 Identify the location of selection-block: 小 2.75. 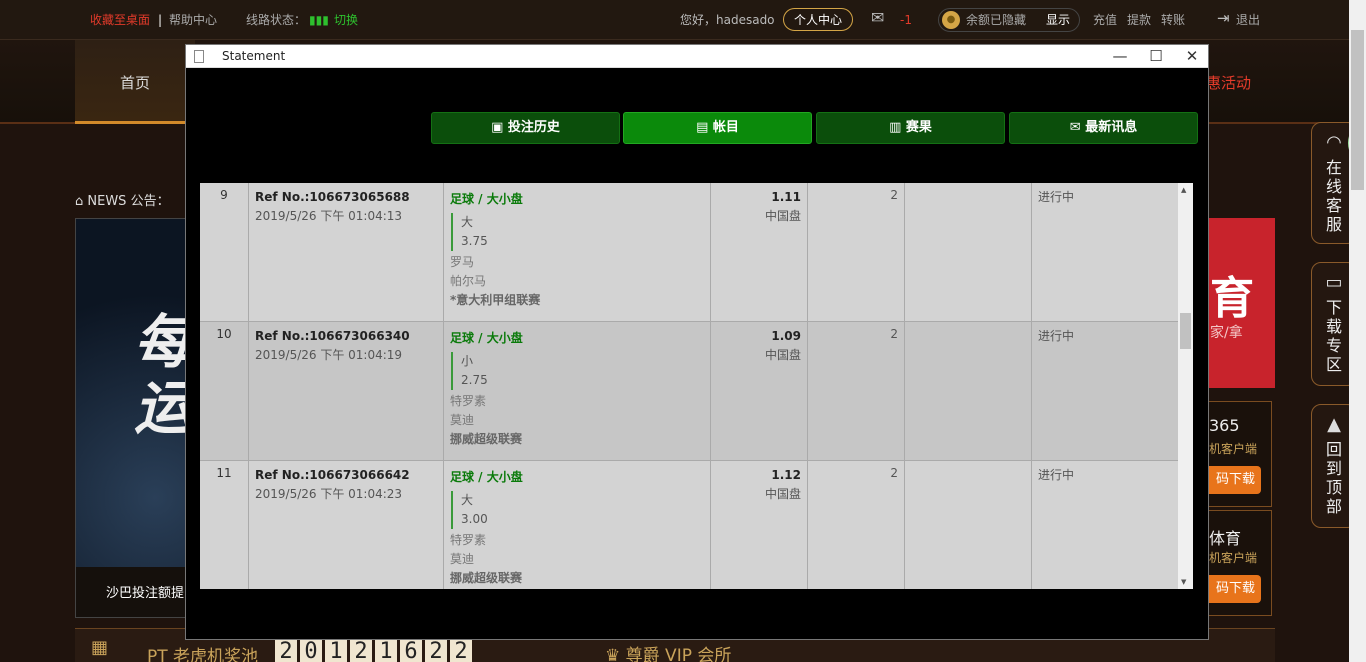
(580, 371).